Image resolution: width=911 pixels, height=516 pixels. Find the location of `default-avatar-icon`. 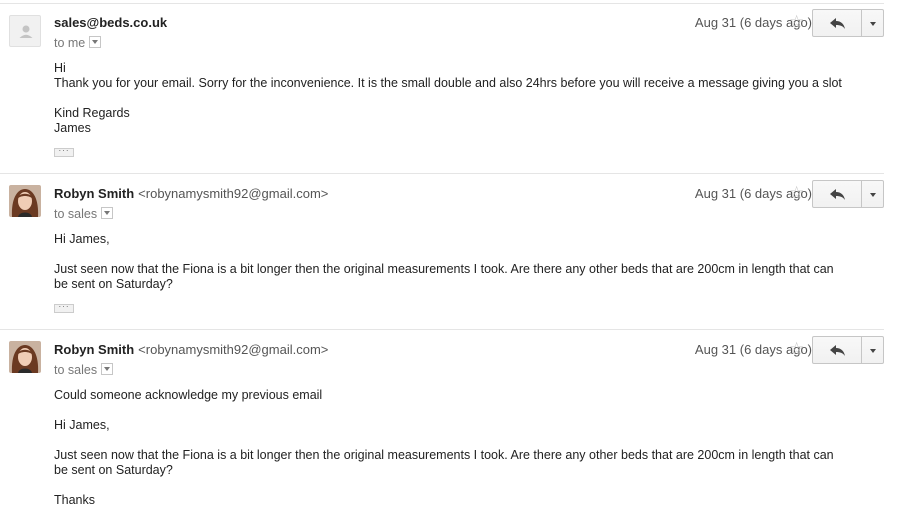

default-avatar-icon is located at coordinates (26, 31).